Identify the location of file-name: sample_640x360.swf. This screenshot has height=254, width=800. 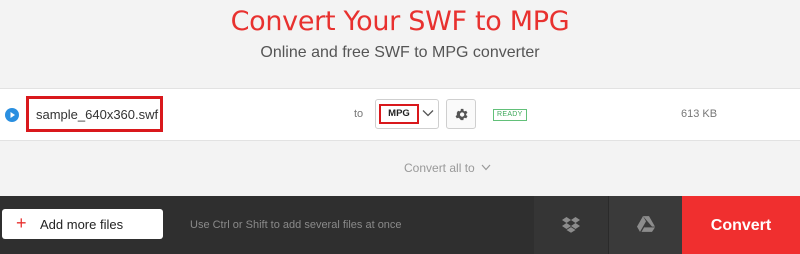
(97, 114).